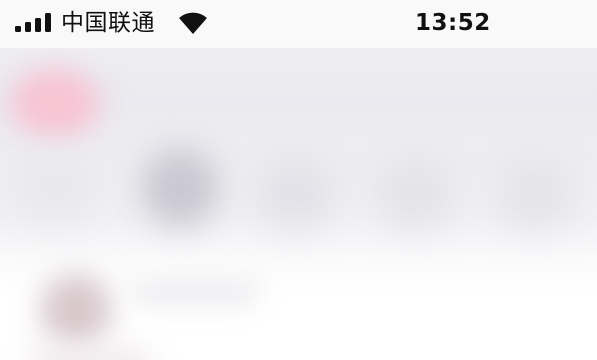 The height and width of the screenshot is (360, 597). What do you see at coordinates (55, 103) in the screenshot?
I see `blurred-logo` at bounding box center [55, 103].